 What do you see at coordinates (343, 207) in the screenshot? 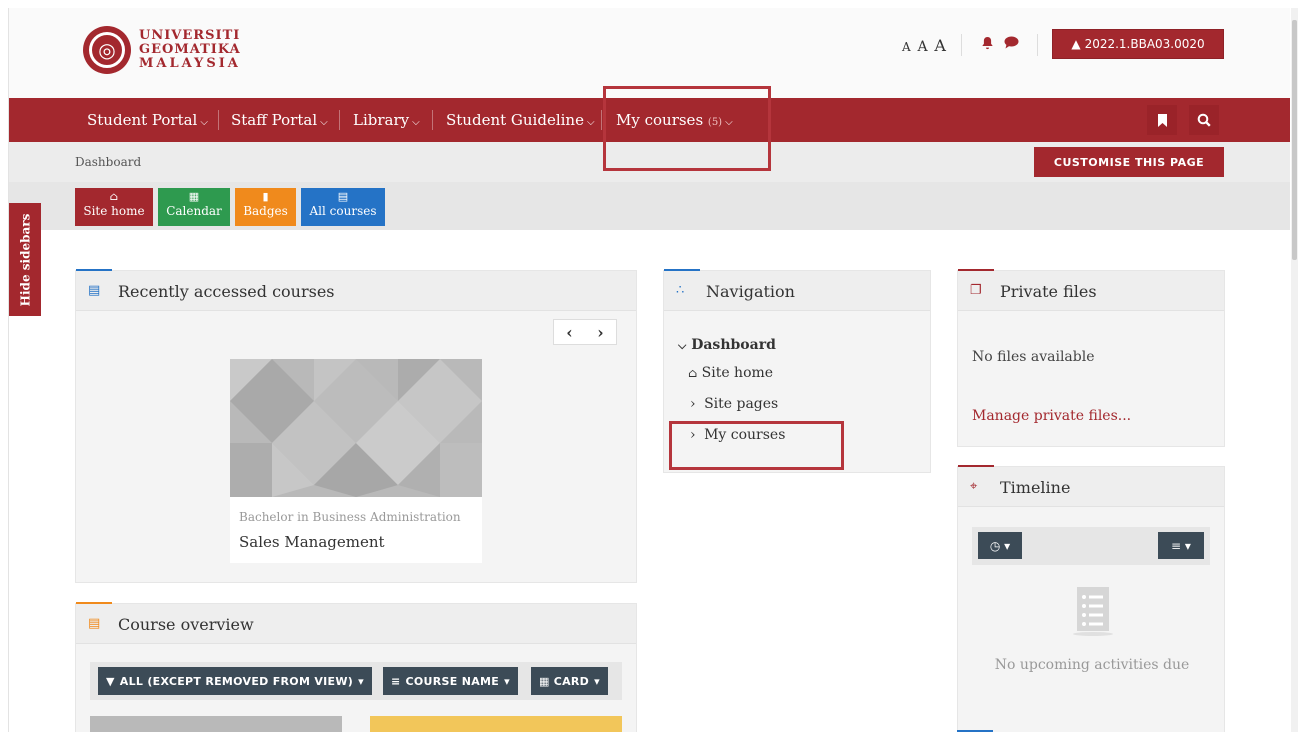
I see `quick-all-courses: ▤ All courses` at bounding box center [343, 207].